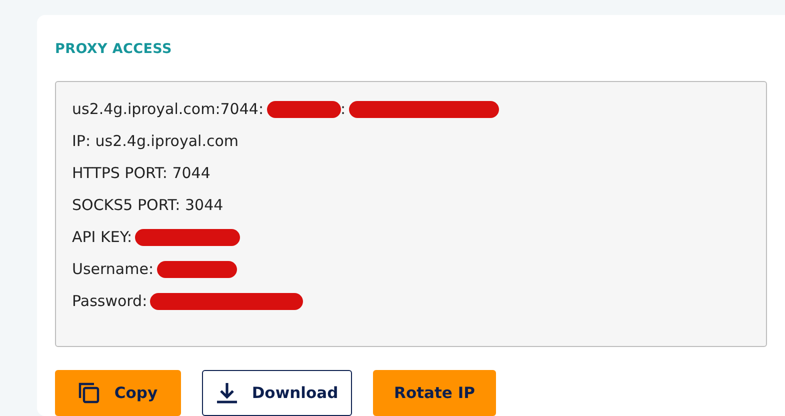 This screenshot has width=785, height=416. What do you see at coordinates (102, 237) in the screenshot?
I see `credential-text: API KEY:` at bounding box center [102, 237].